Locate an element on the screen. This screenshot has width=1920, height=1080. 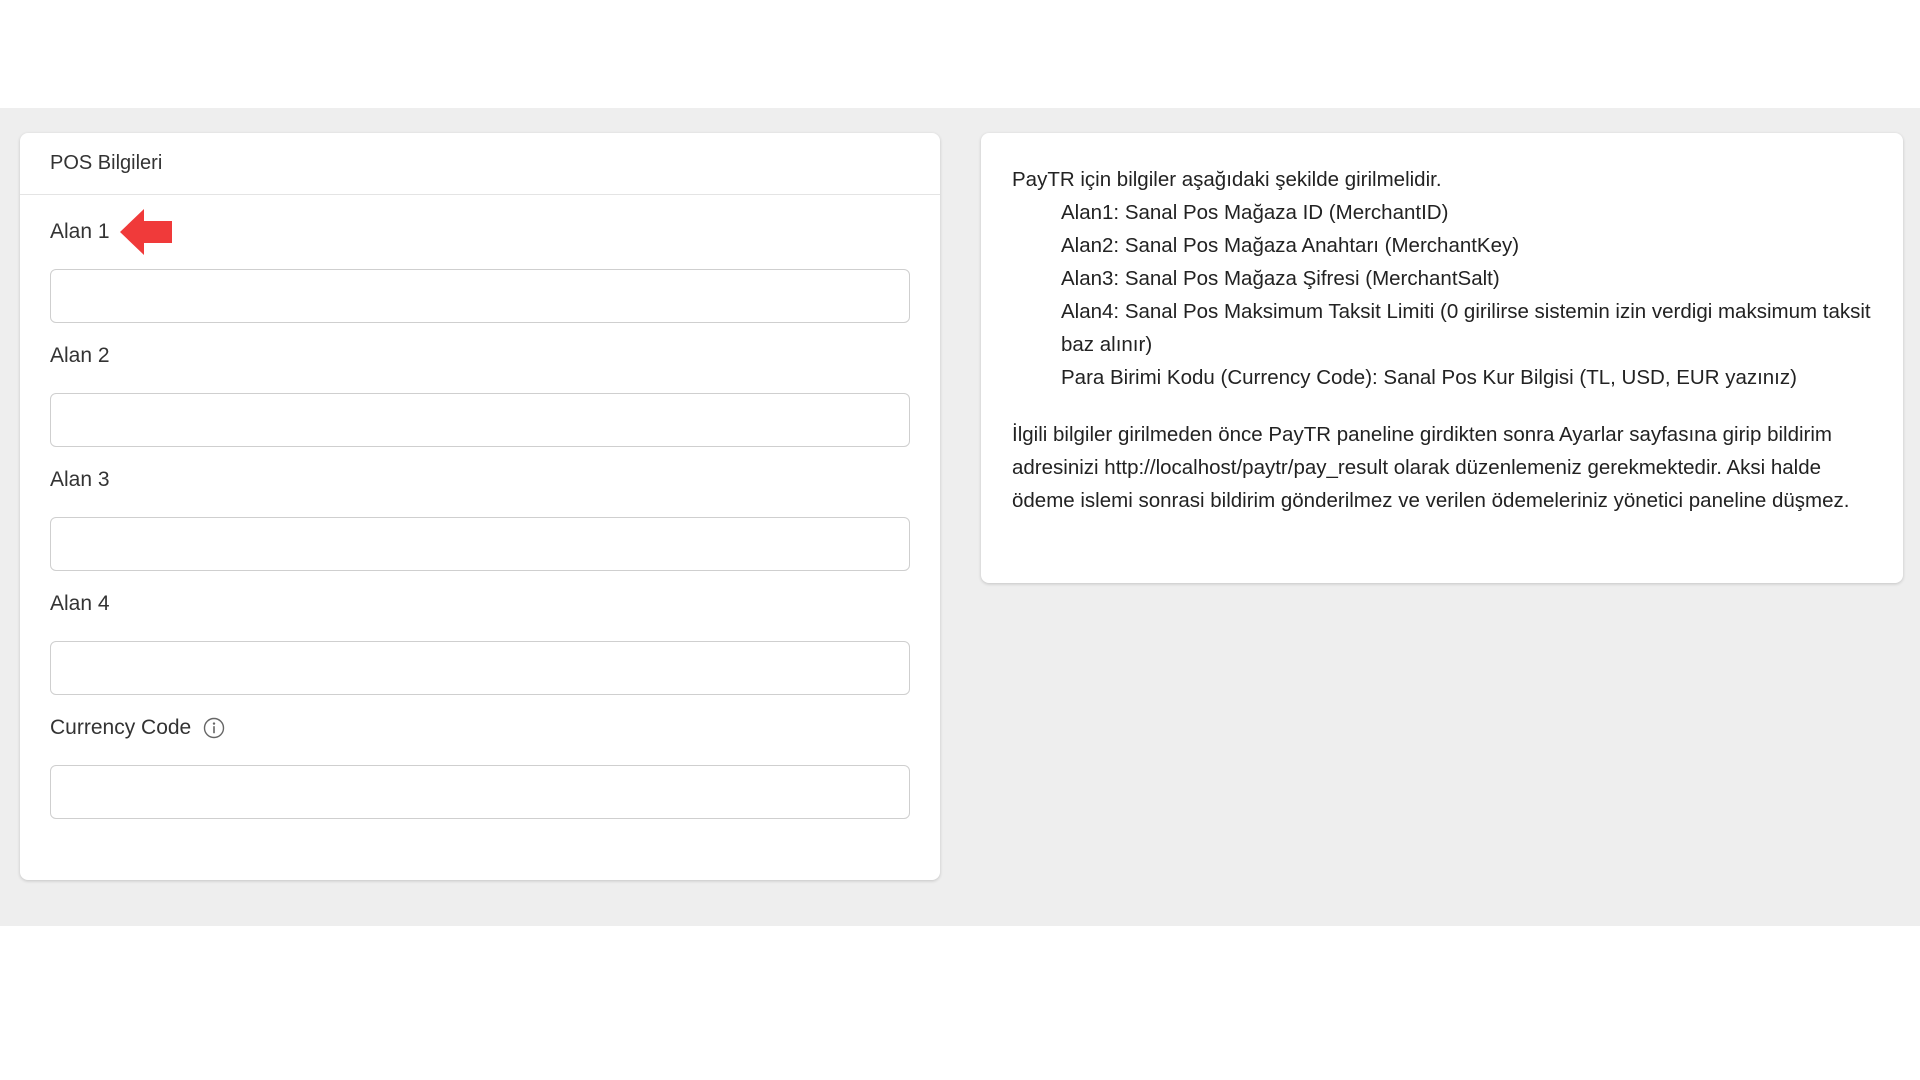
field-label: Currency Code is located at coordinates (121, 727).